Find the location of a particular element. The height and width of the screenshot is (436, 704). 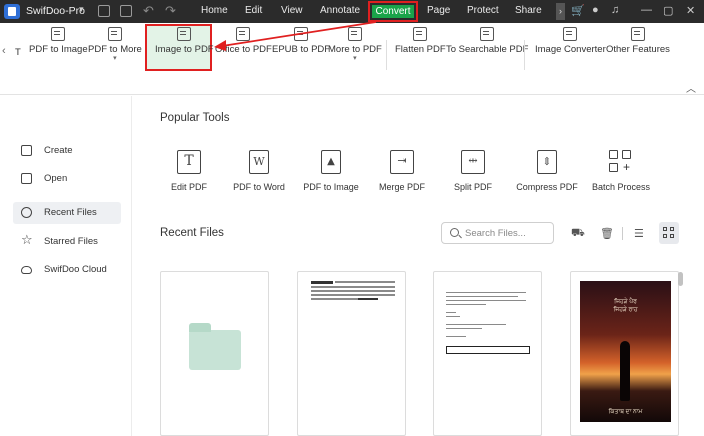

tool-pdf-to-image: ▲ PDF to Image is located at coordinates (331, 171).